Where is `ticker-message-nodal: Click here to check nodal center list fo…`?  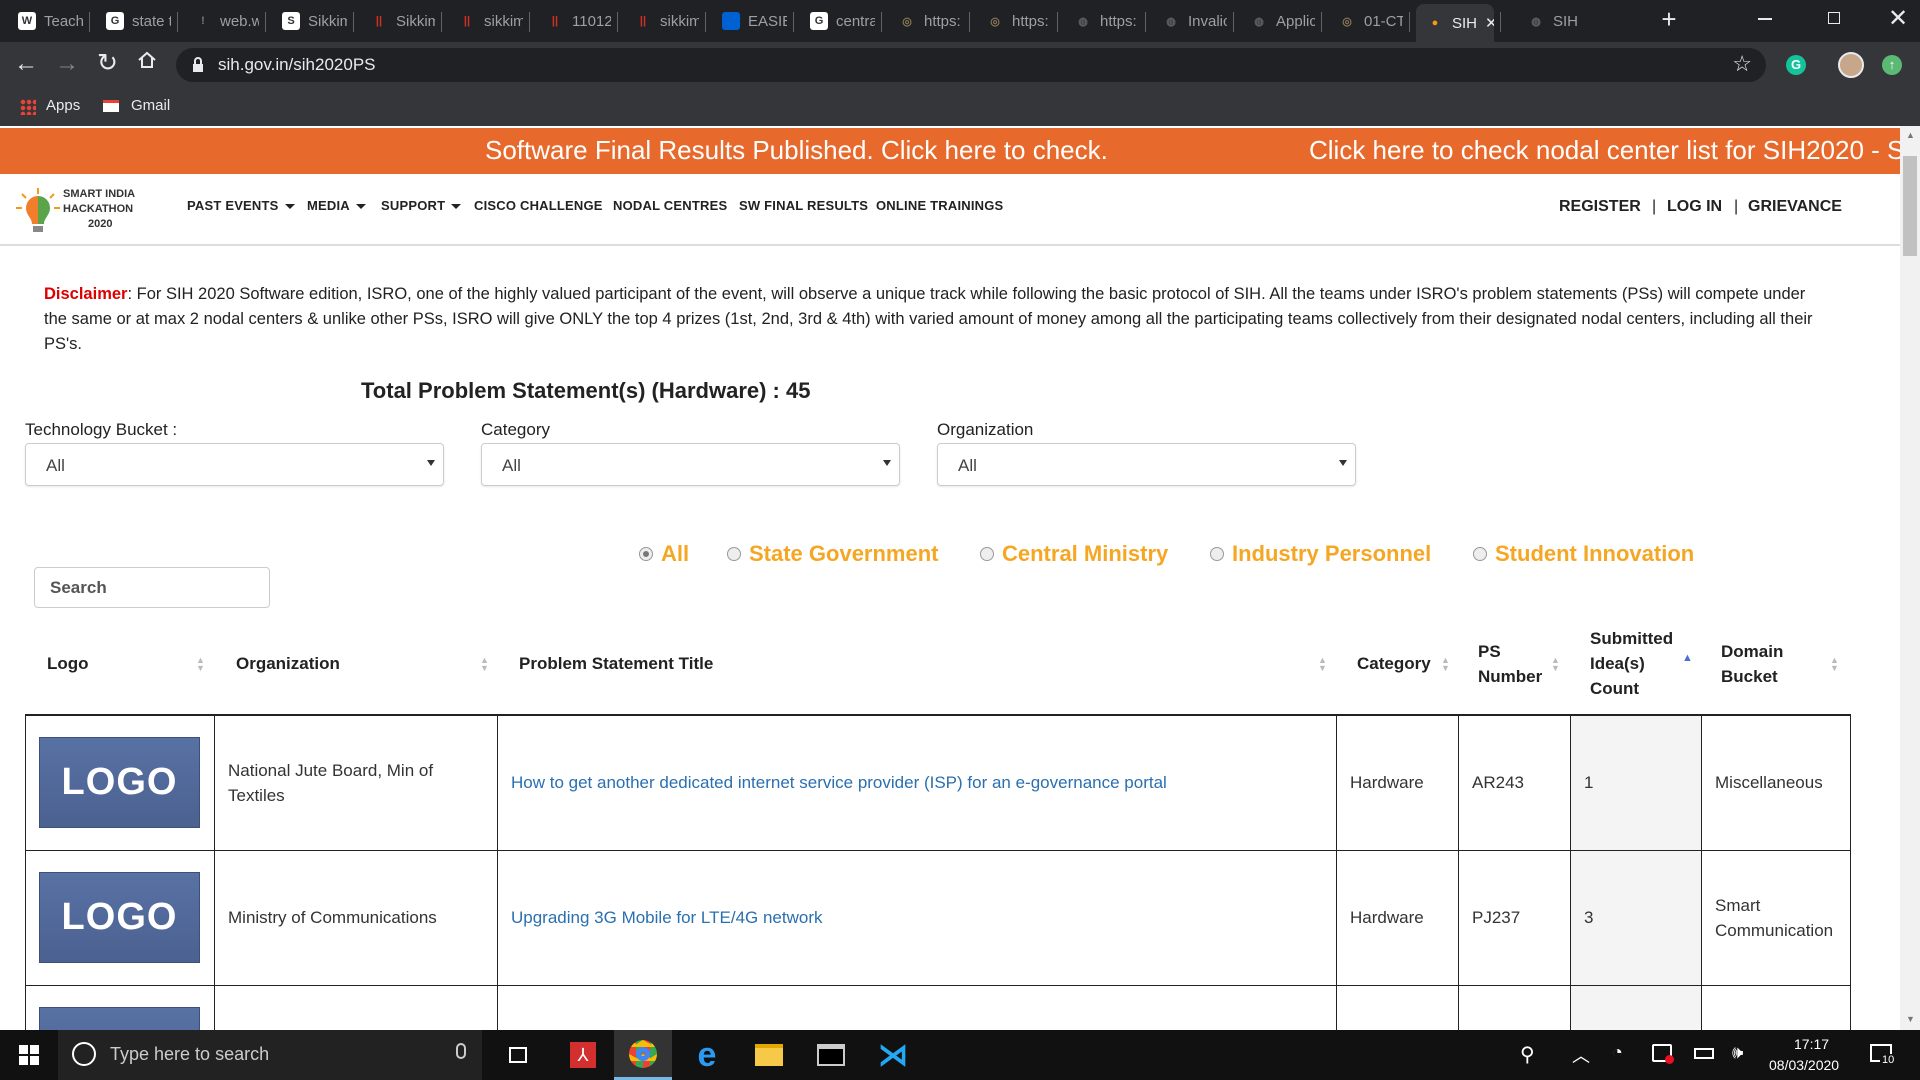 ticker-message-nodal: Click here to check nodal center list fo… is located at coordinates (1604, 150).